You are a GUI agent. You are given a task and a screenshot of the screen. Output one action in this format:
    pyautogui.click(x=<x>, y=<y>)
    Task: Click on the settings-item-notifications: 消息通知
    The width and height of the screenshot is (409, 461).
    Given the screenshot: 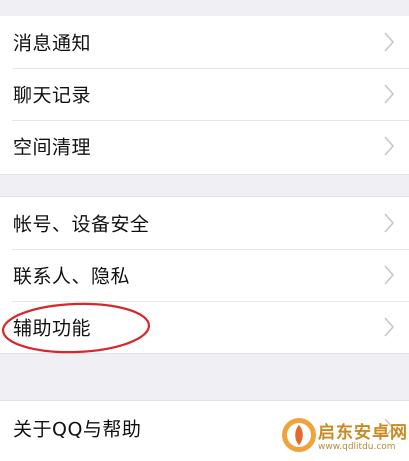 What is the action you would take?
    pyautogui.click(x=204, y=42)
    